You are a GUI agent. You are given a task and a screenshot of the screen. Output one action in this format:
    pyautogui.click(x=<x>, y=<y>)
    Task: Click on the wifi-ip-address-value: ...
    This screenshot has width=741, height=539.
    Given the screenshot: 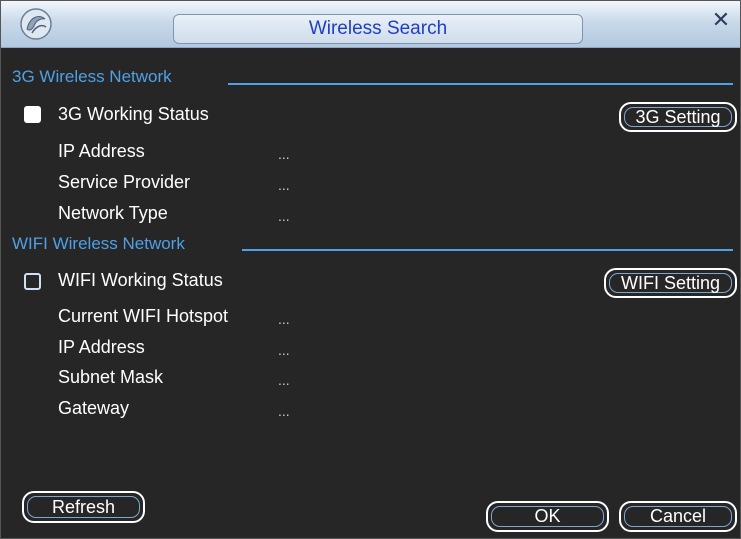 What is the action you would take?
    pyautogui.click(x=284, y=350)
    